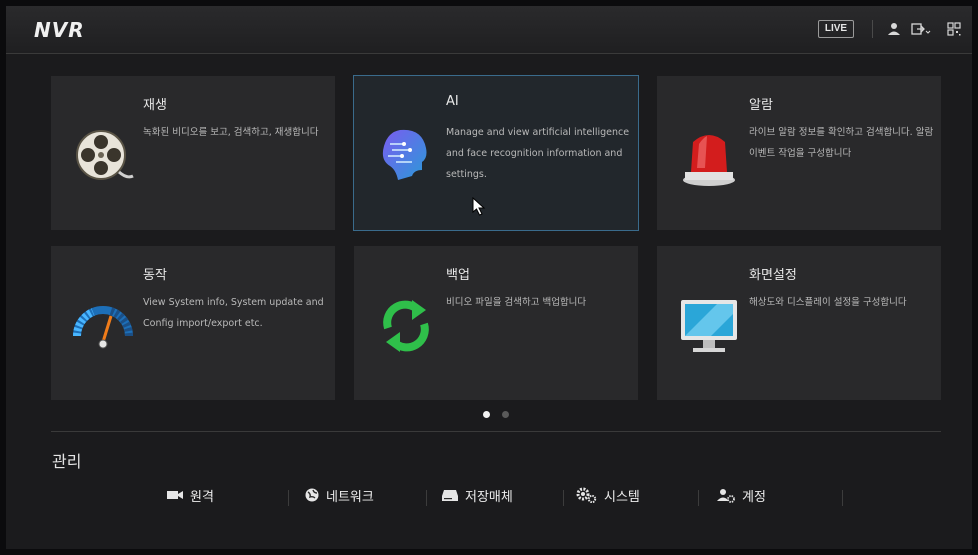 This screenshot has height=555, width=978. I want to click on hard-drive-icon, so click(450, 495).